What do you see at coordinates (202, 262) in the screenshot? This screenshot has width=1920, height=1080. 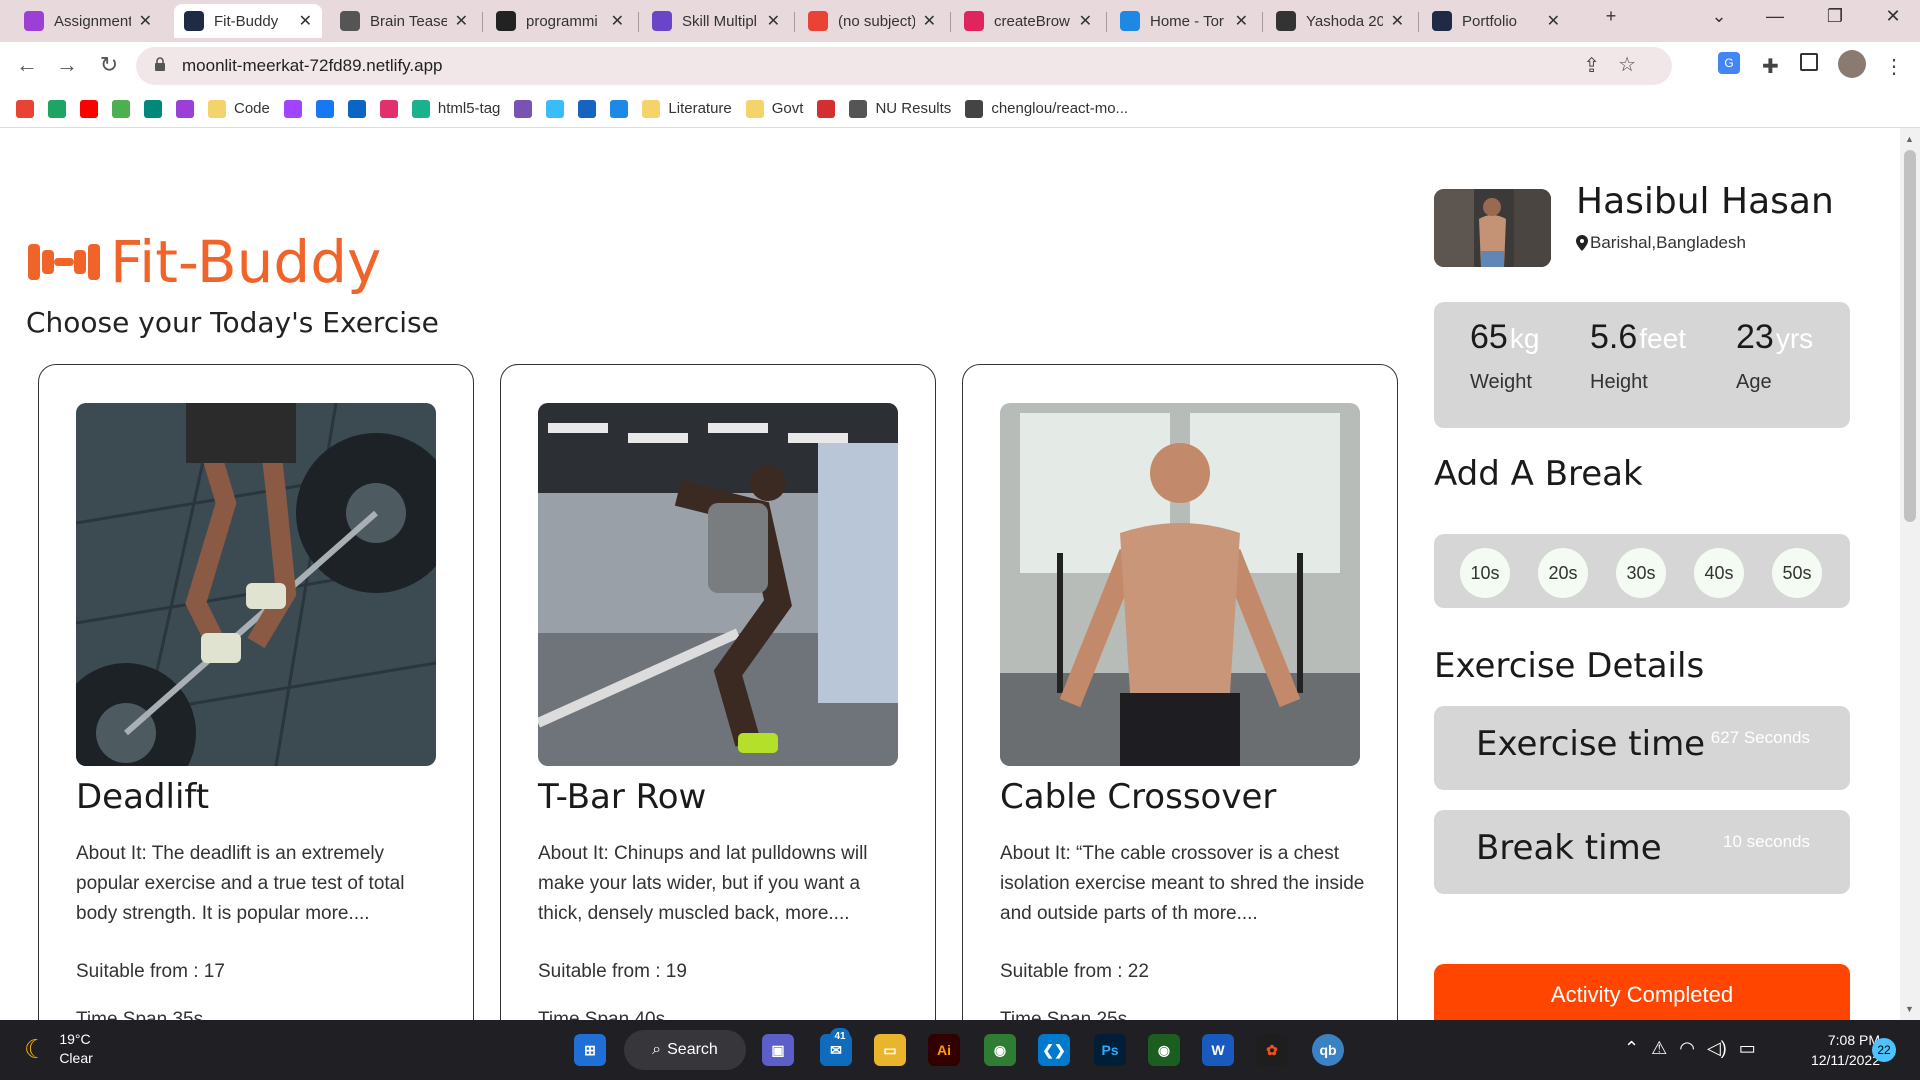 I see `app-logo: Fit-Buddy` at bounding box center [202, 262].